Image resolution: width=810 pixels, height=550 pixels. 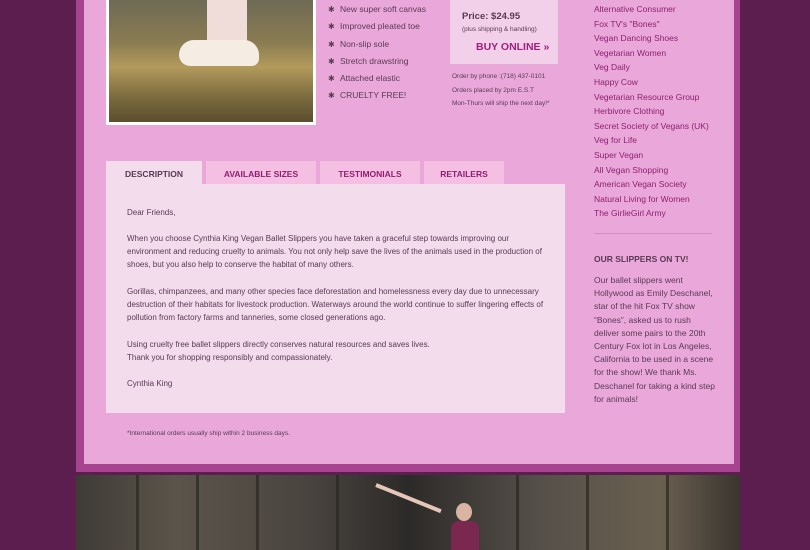 What do you see at coordinates (501, 103) in the screenshot?
I see `ship-days: Mon-Thurs will ship the next day!*` at bounding box center [501, 103].